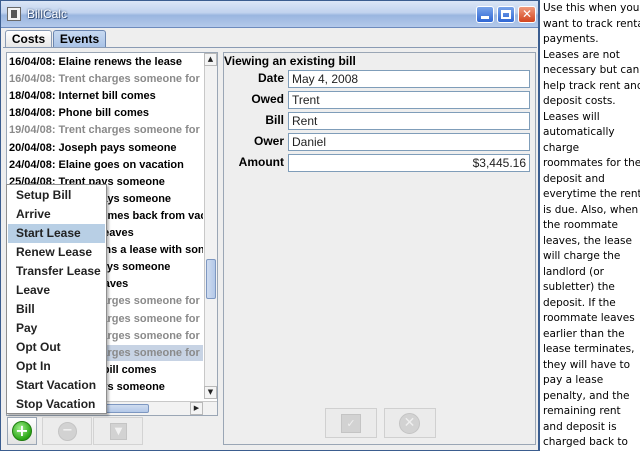 This screenshot has height=451, width=640. Describe the element at coordinates (573, 380) in the screenshot. I see `help-text-line: pay a lease` at that location.